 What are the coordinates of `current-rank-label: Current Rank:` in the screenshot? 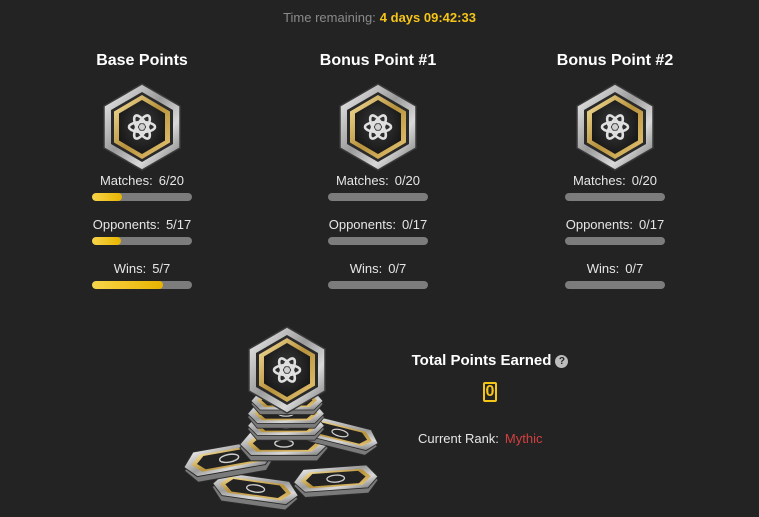 It's located at (458, 438).